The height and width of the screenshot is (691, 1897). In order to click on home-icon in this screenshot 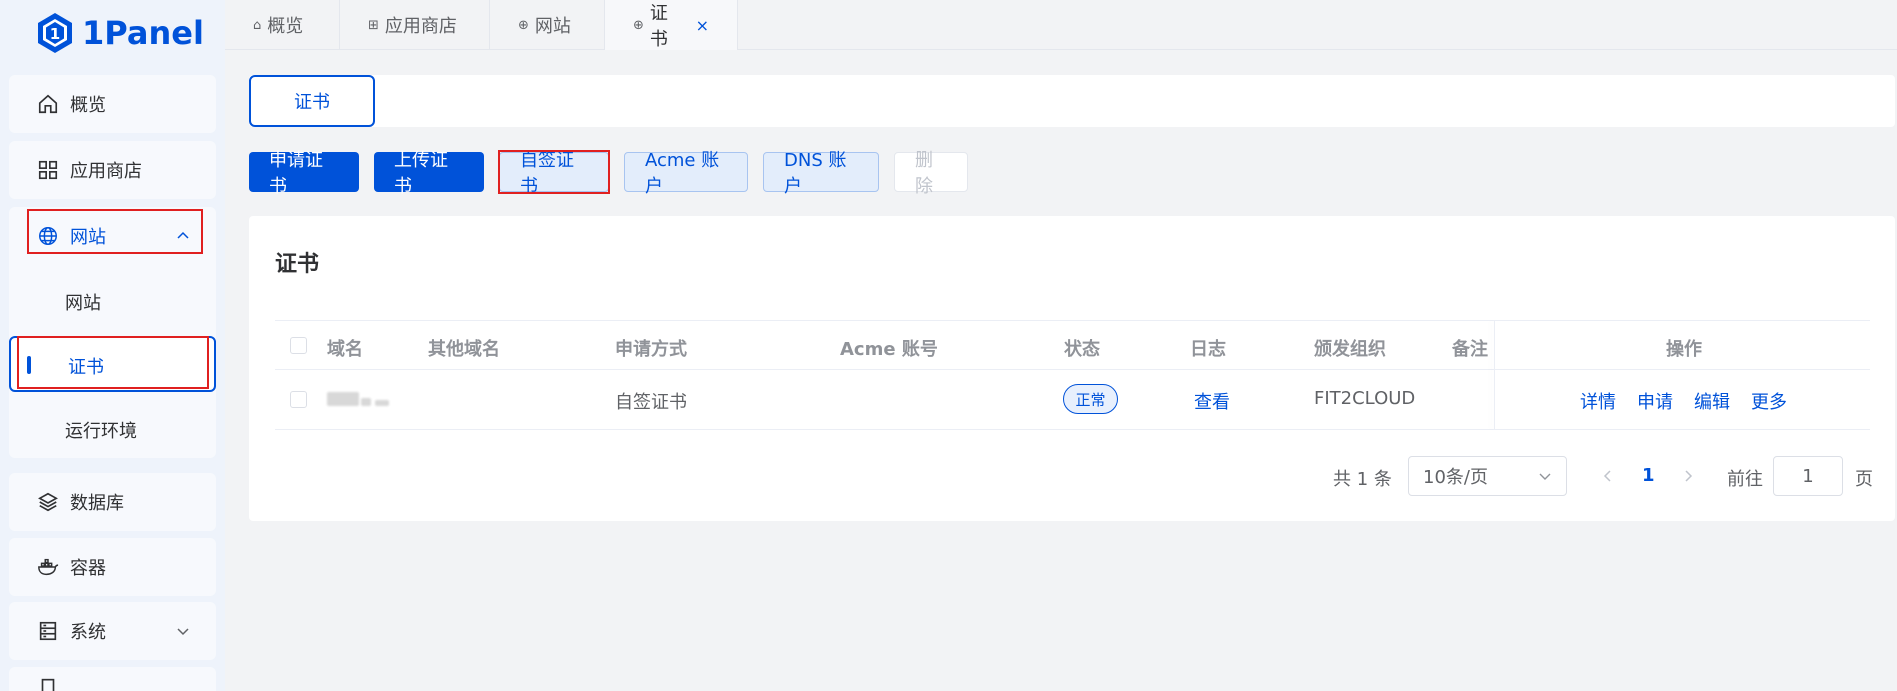, I will do `click(48, 104)`.